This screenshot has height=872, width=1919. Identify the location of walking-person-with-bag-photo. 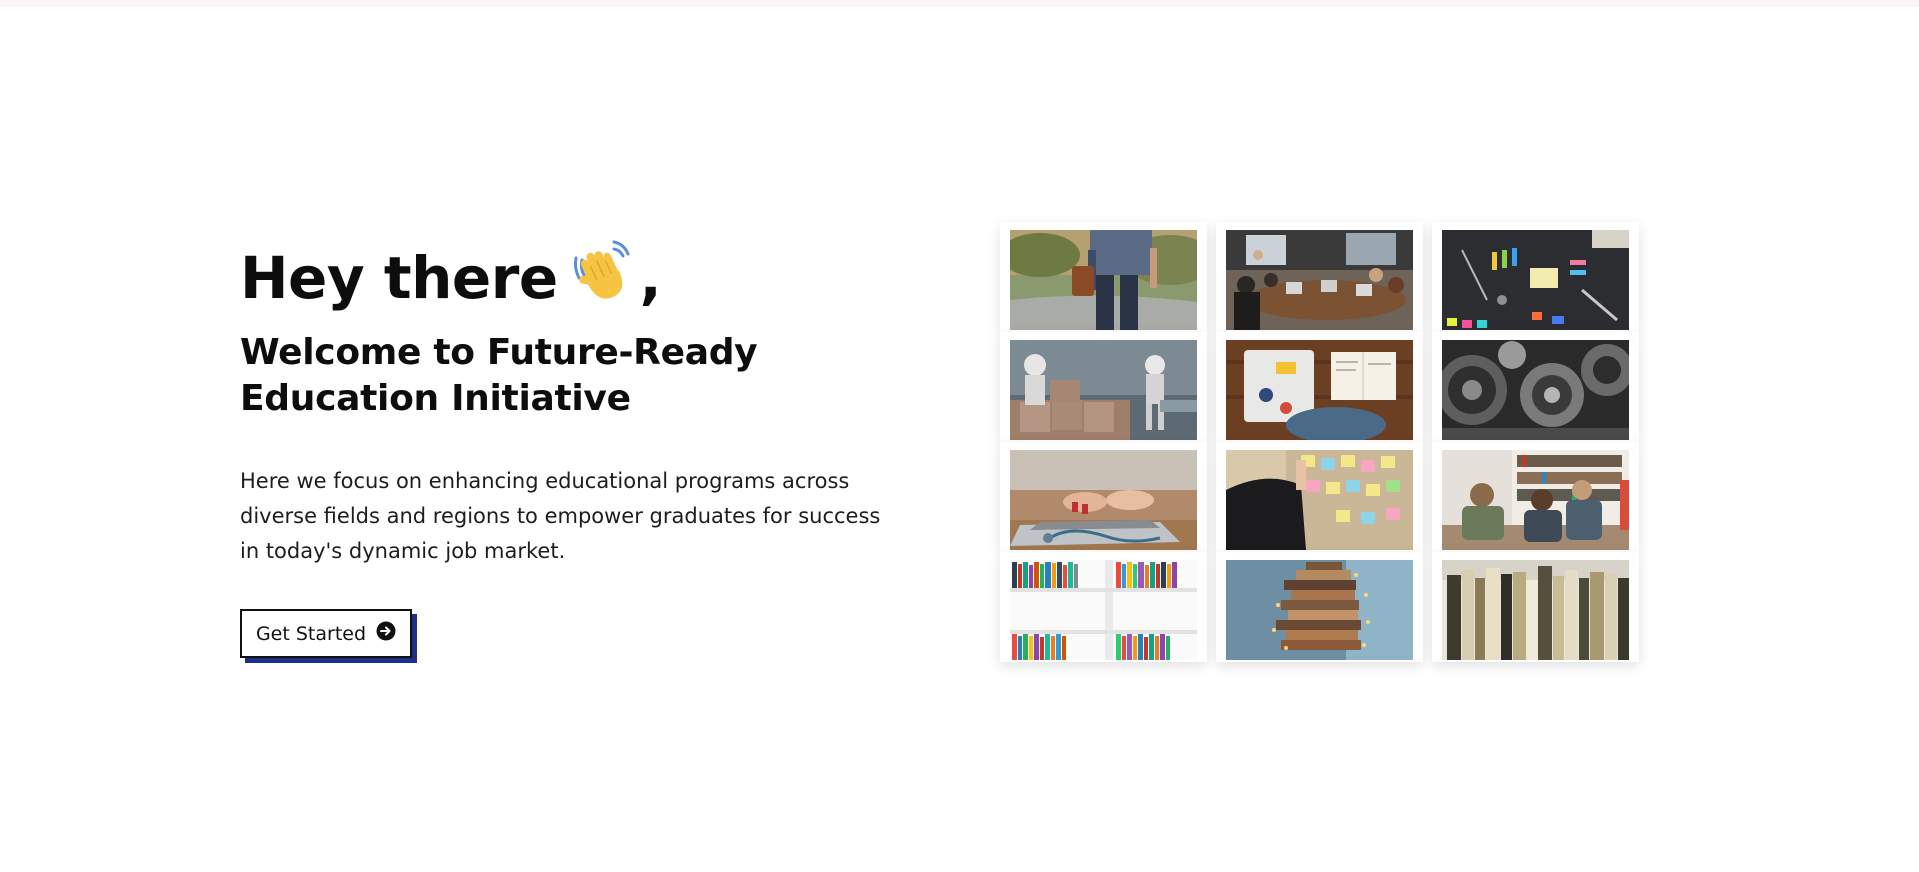
(1103, 277).